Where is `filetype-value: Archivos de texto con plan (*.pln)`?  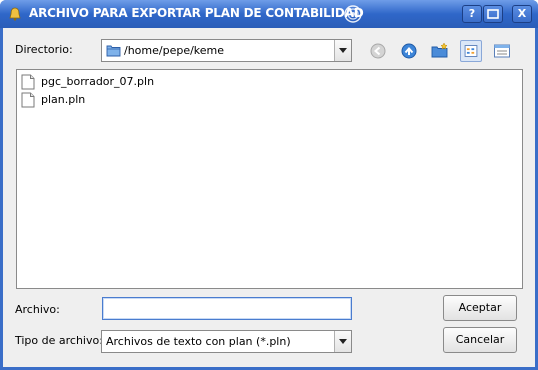
filetype-value: Archivos de texto con plan (*.pln) is located at coordinates (198, 341).